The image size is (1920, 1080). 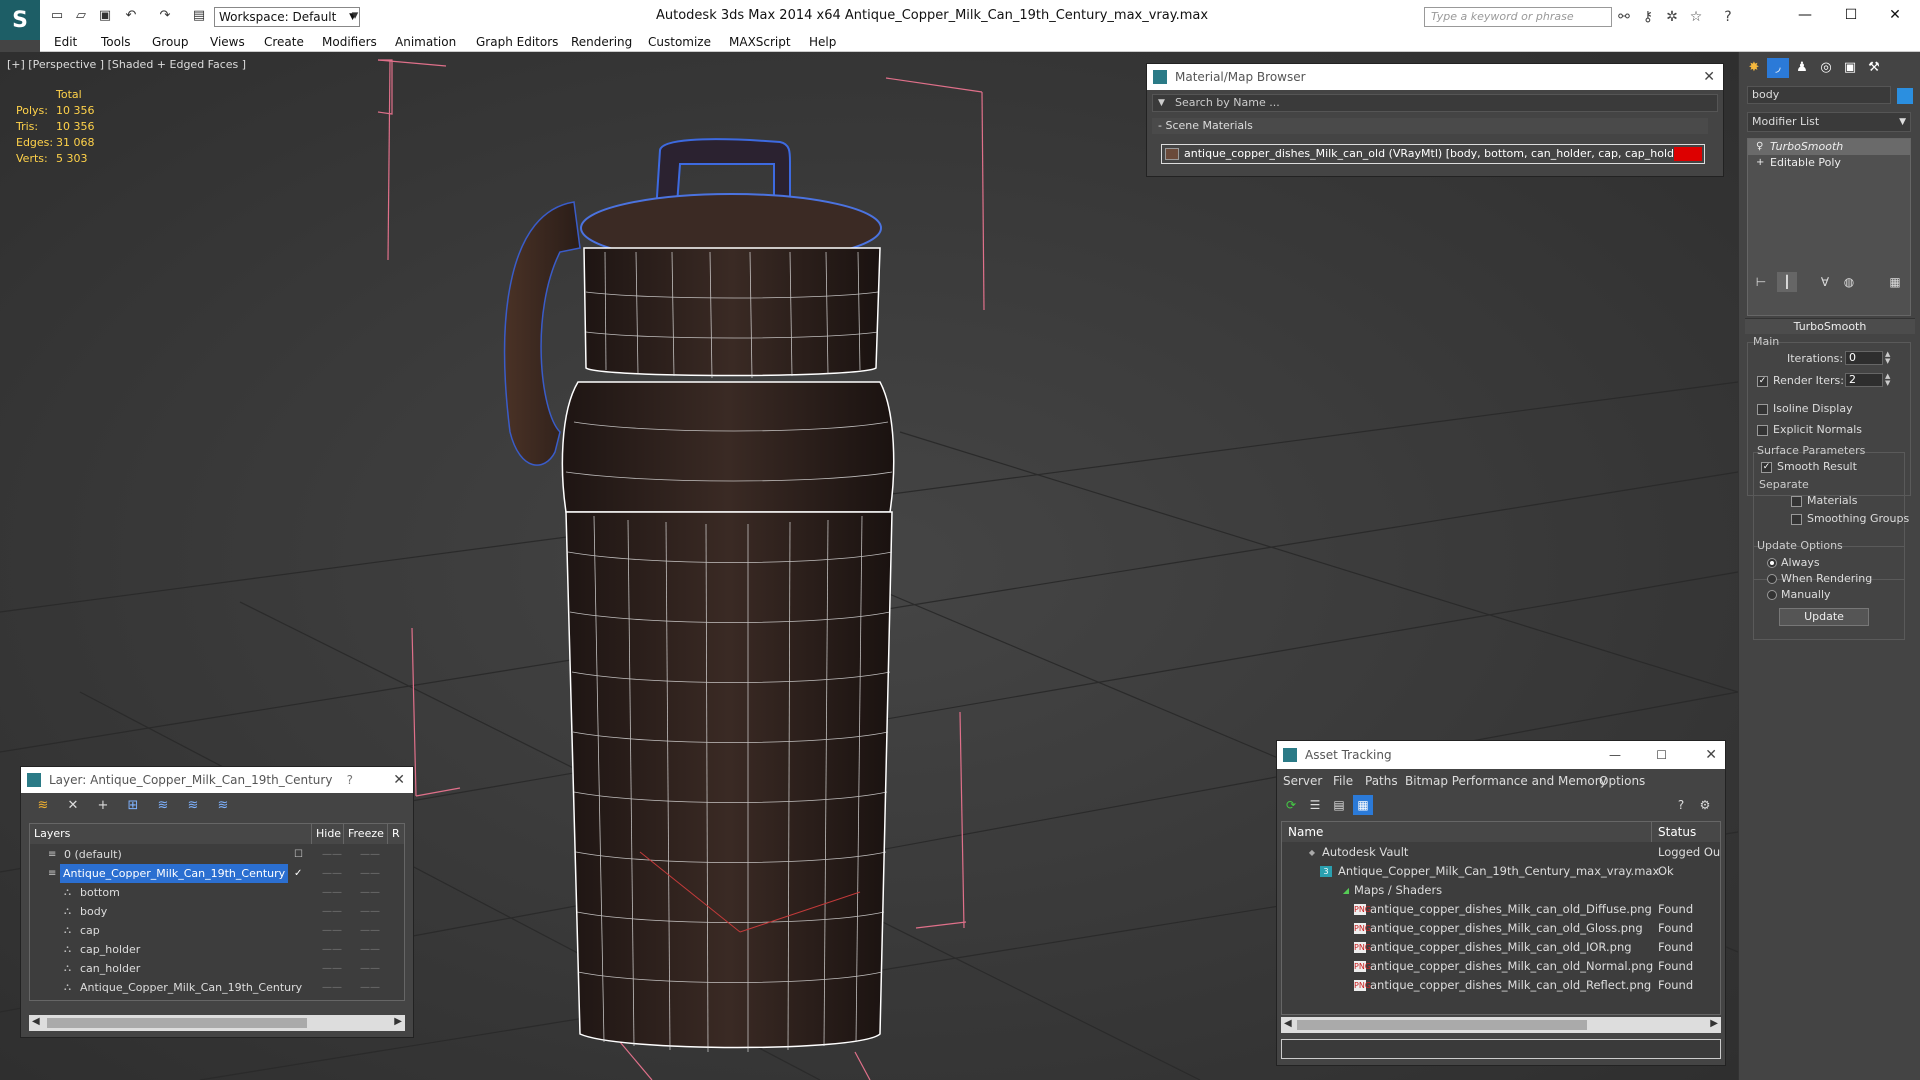 I want to click on column-header-freeze: Freeze, so click(x=366, y=834).